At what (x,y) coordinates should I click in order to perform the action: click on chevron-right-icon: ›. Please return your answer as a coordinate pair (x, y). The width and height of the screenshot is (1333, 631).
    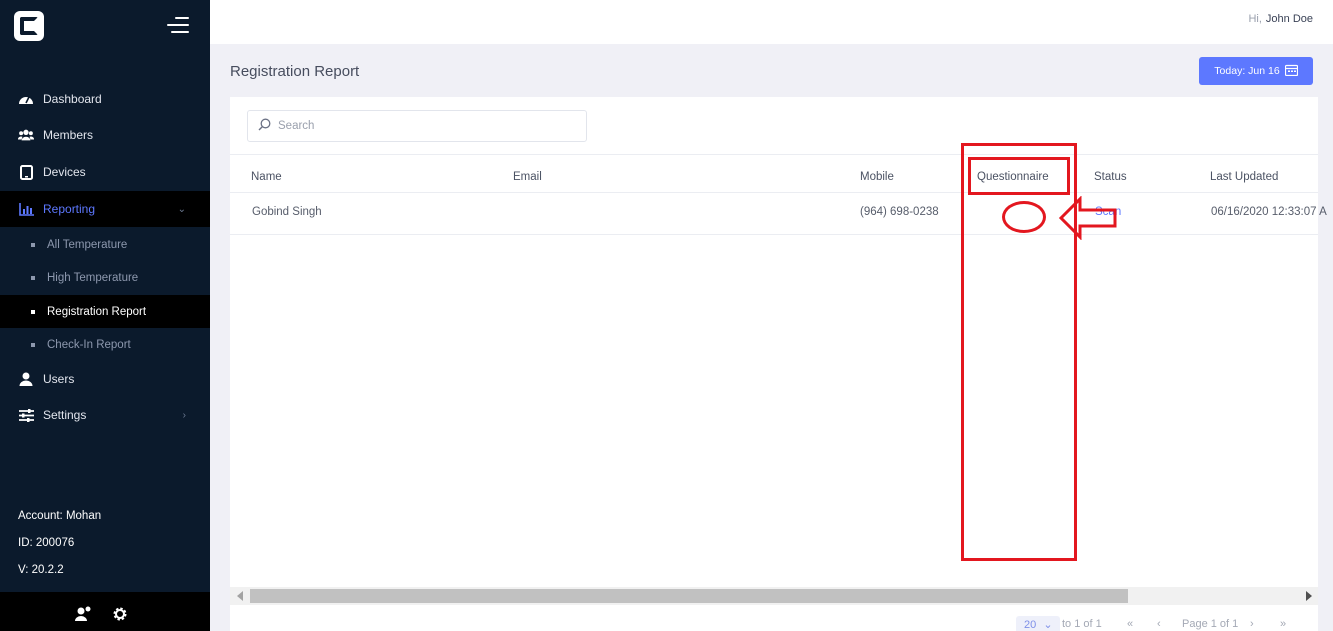
    Looking at the image, I should click on (184, 415).